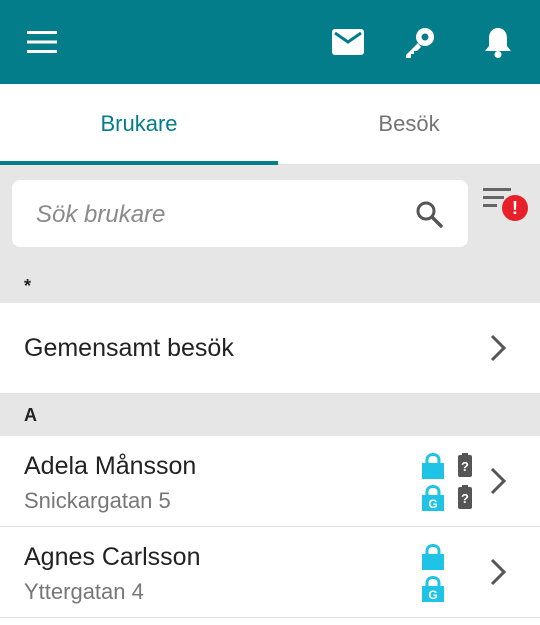 The height and width of the screenshot is (625, 540). What do you see at coordinates (129, 347) in the screenshot?
I see `list-item-label: Gemensamt besök` at bounding box center [129, 347].